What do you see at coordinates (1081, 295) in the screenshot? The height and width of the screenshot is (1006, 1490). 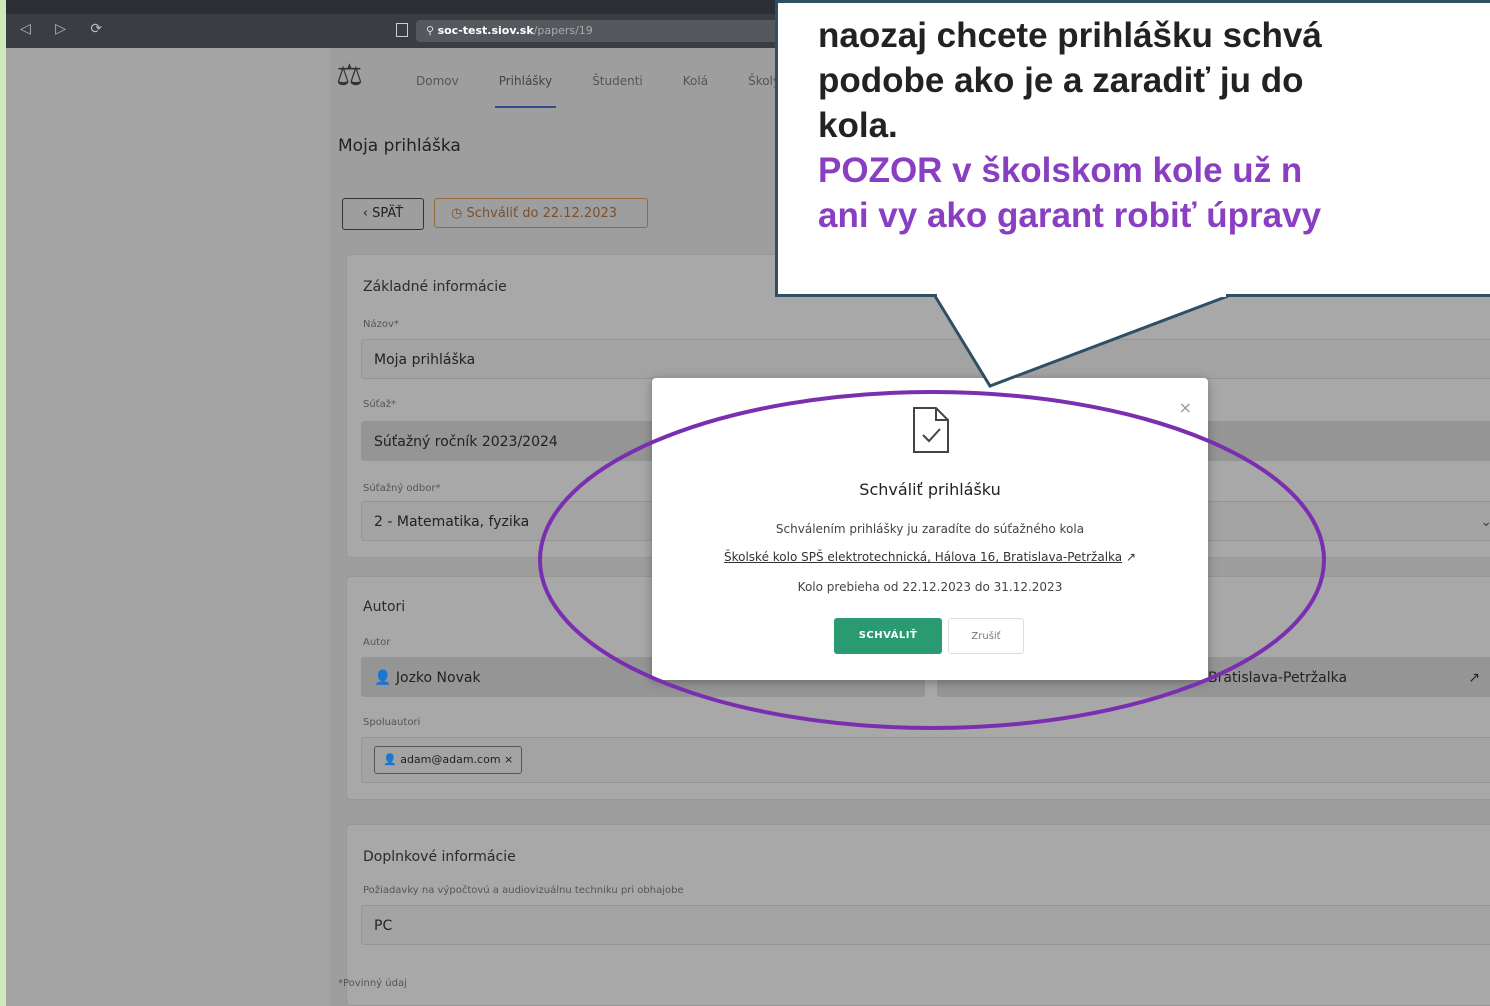 I see `callout-tail-join` at bounding box center [1081, 295].